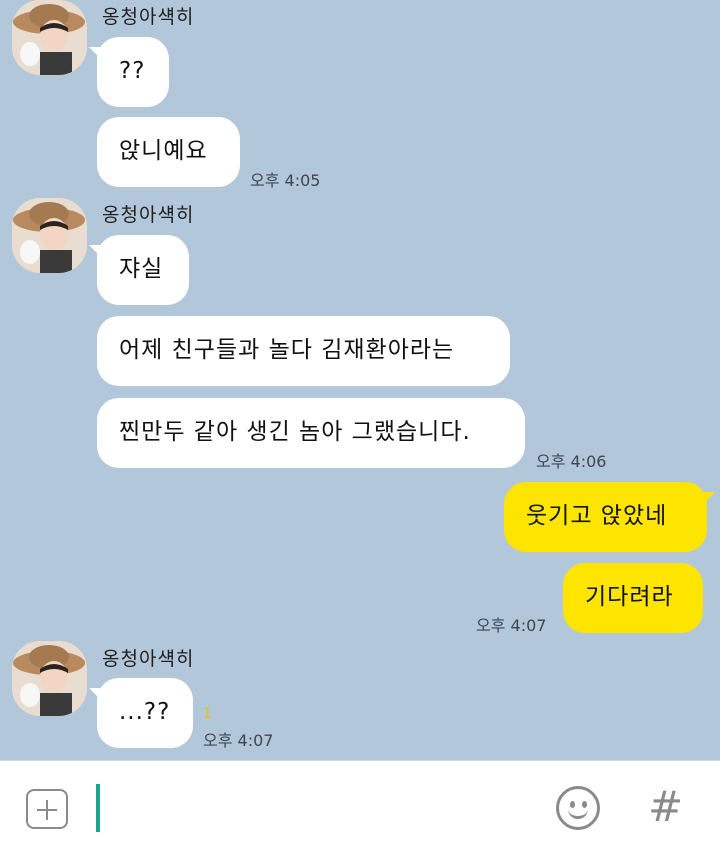  I want to click on message-time: 오후 4:05, so click(285, 180).